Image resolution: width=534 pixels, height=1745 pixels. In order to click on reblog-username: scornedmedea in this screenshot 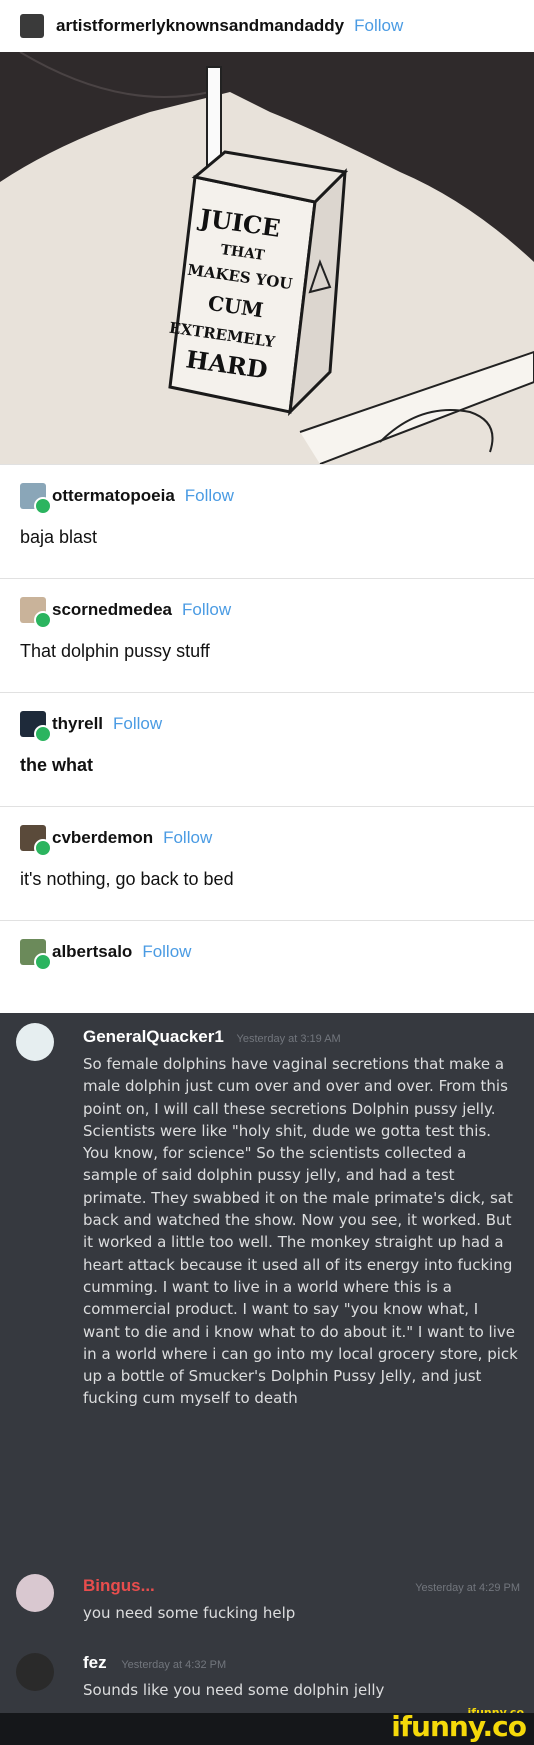, I will do `click(112, 610)`.